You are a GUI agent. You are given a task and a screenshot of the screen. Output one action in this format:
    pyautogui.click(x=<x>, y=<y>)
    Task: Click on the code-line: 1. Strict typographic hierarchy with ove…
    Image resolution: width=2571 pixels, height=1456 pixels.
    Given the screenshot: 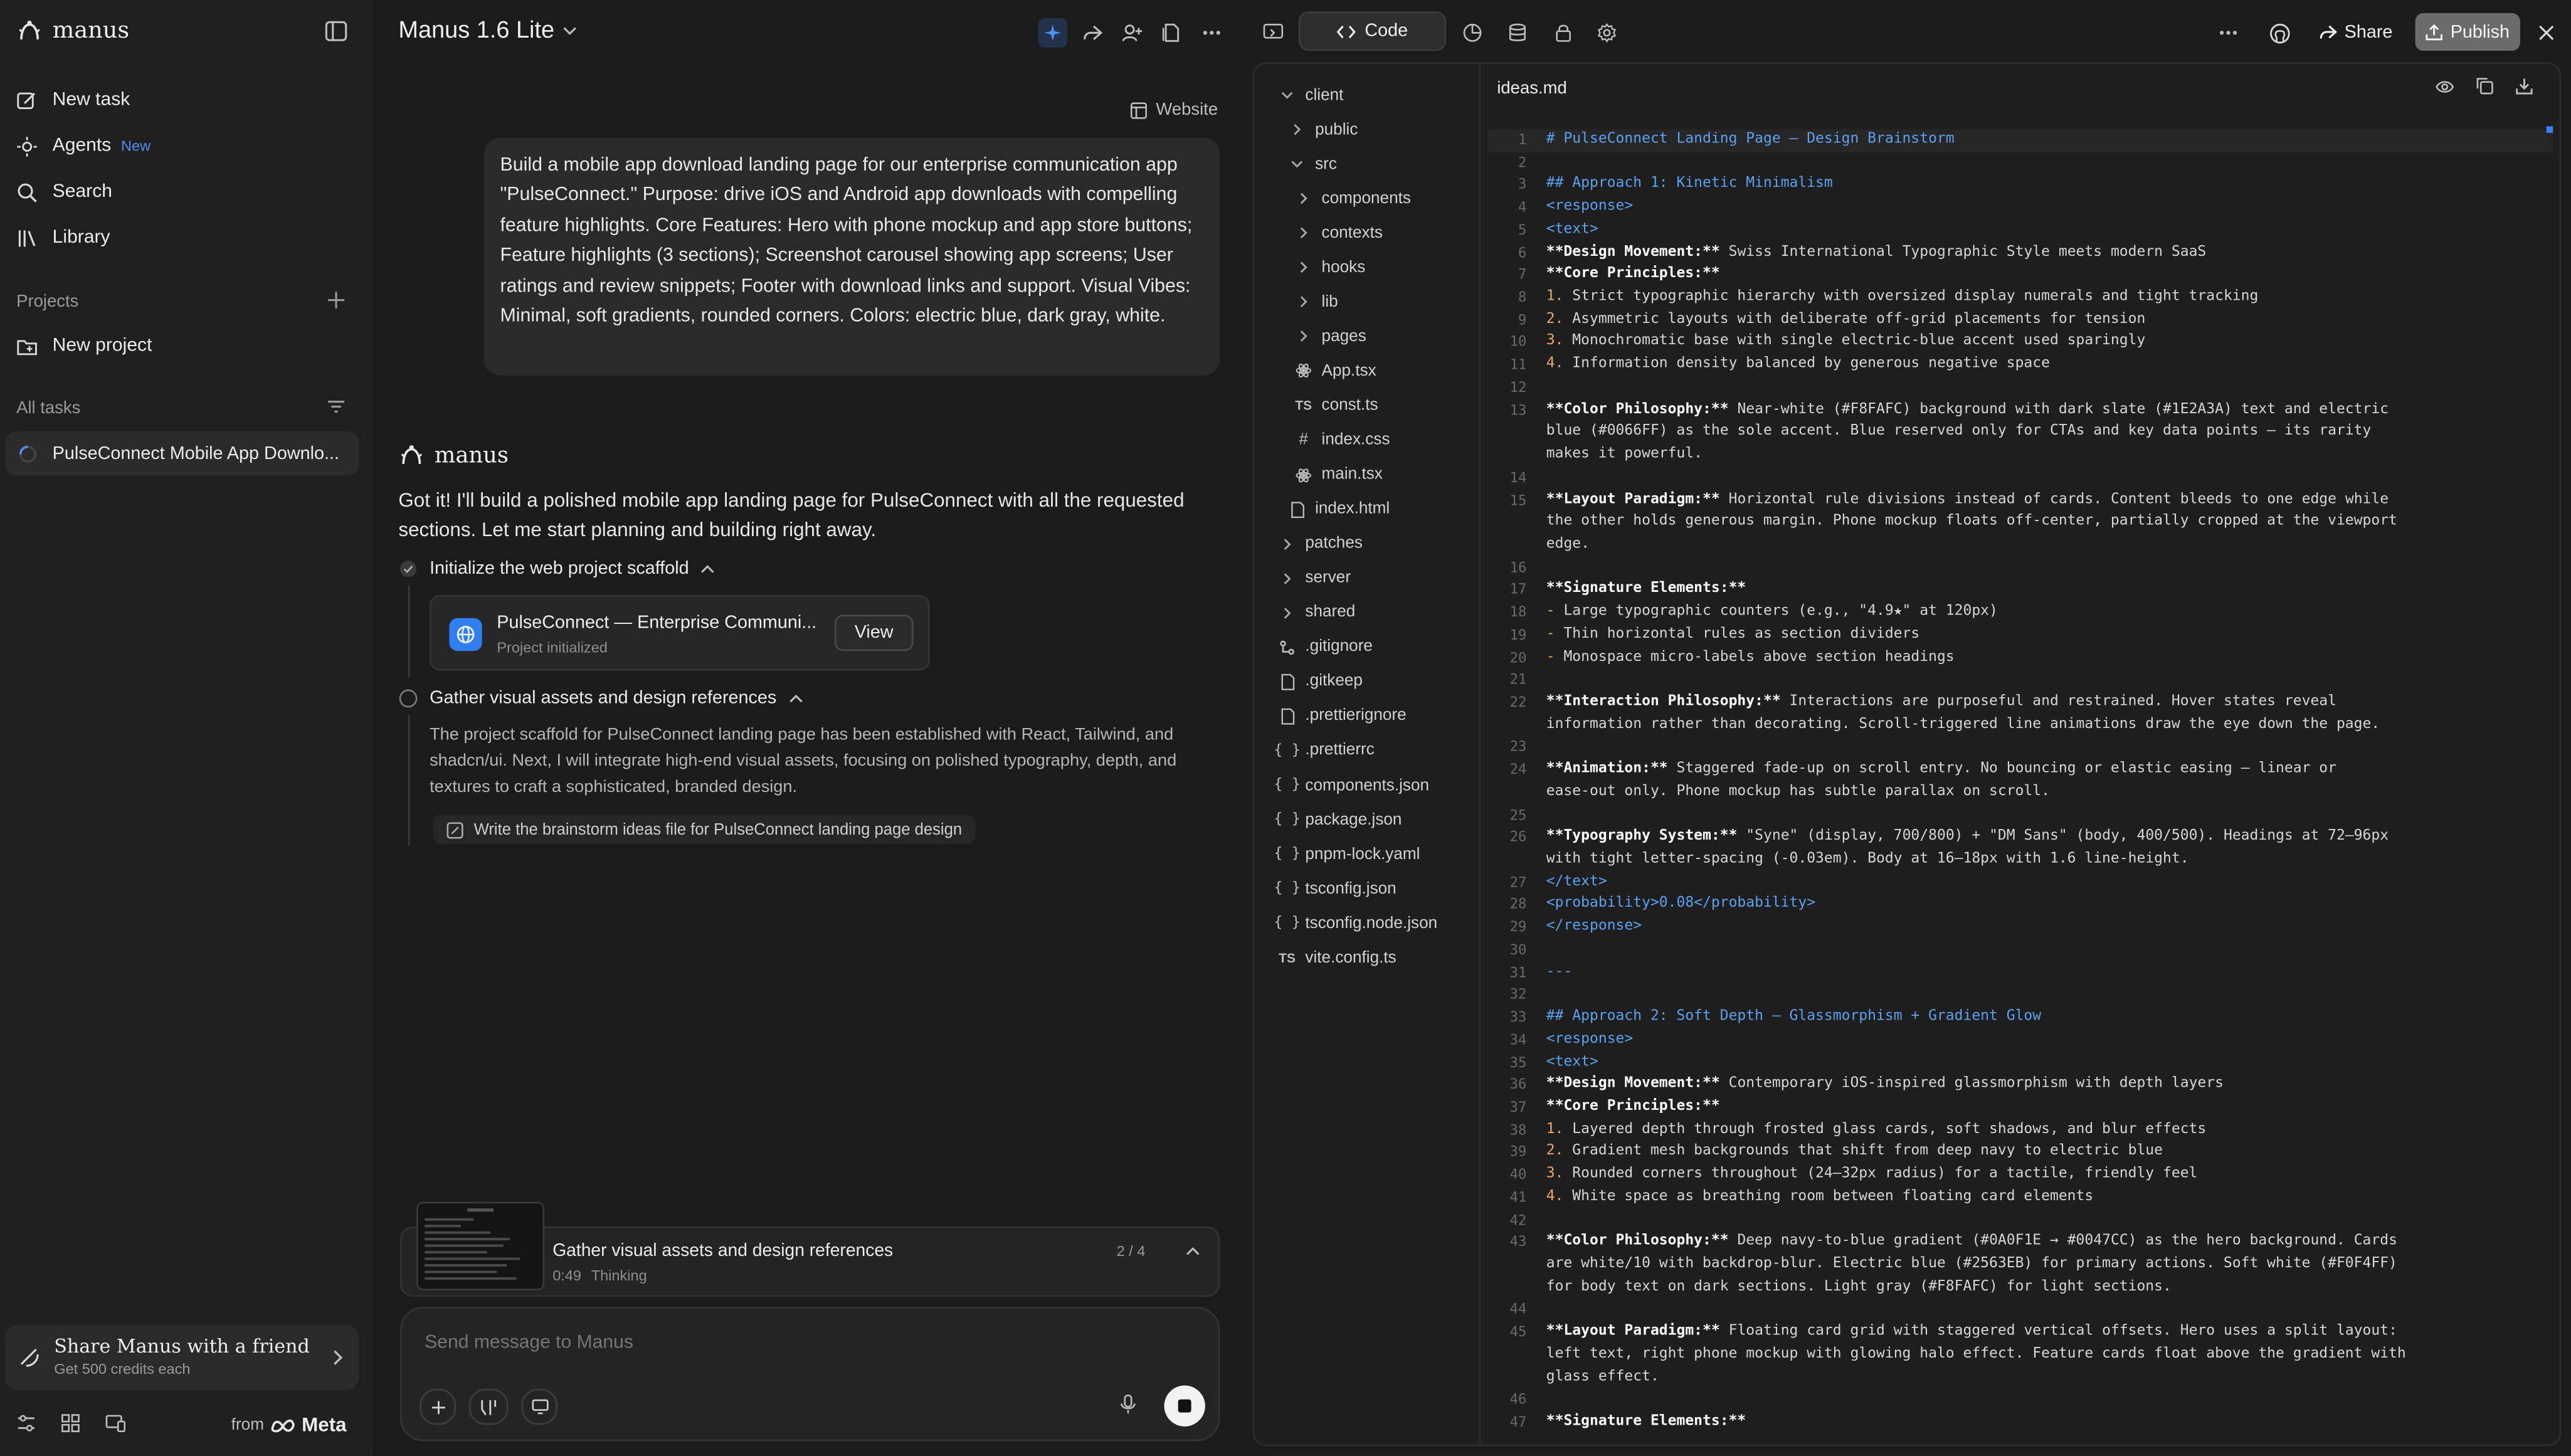 What is the action you would take?
    pyautogui.click(x=1902, y=297)
    